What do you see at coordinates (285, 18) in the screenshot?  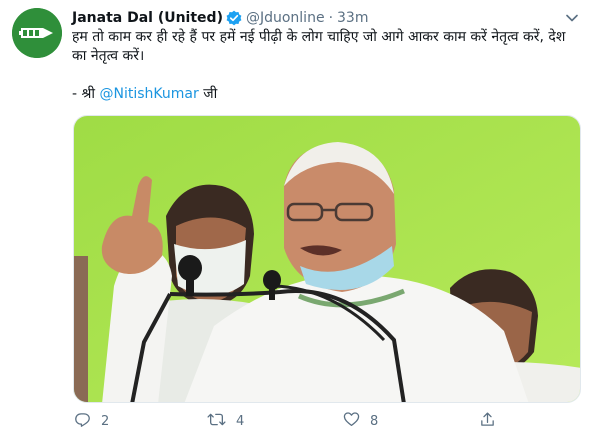 I see `account-handle: @Jduonline` at bounding box center [285, 18].